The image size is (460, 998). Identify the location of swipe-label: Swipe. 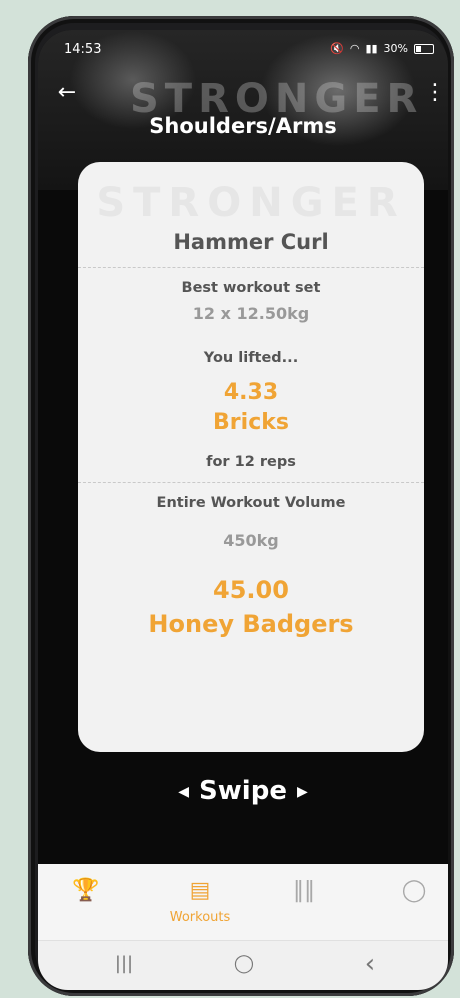
(243, 791).